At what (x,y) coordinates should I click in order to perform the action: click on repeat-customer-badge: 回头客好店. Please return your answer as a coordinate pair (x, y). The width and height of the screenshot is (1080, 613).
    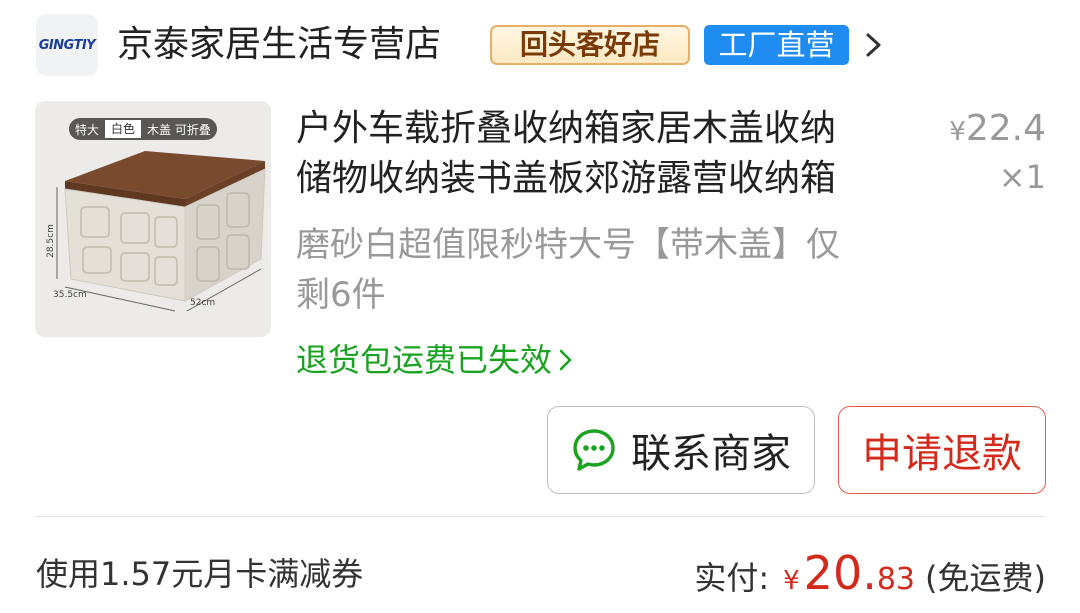
    Looking at the image, I should click on (590, 45).